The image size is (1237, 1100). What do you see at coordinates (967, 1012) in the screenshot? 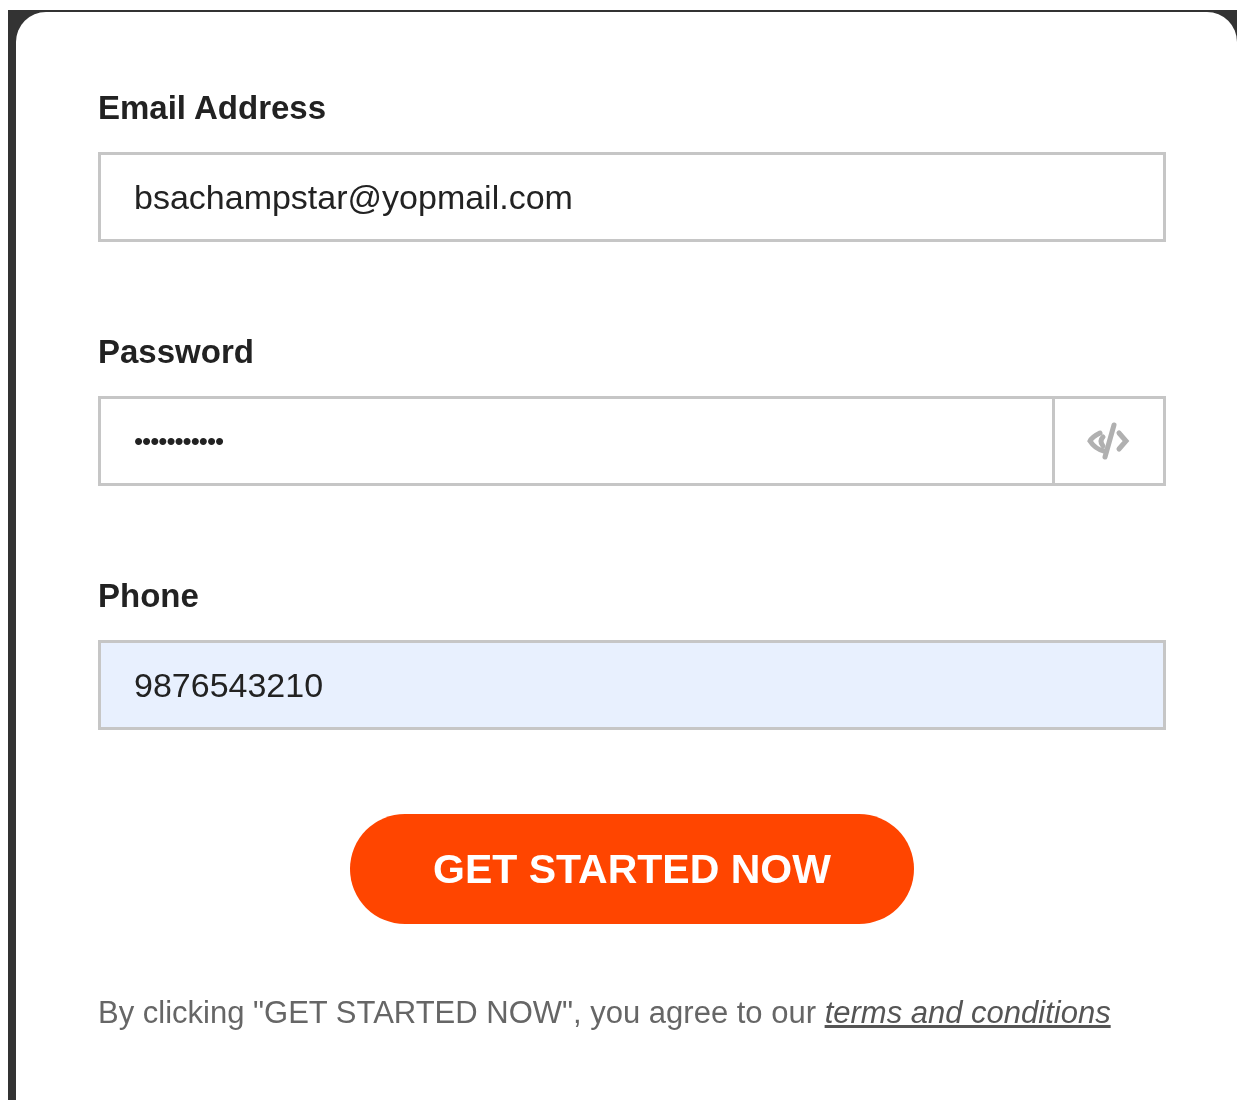
I see `terms-link: terms and conditions` at bounding box center [967, 1012].